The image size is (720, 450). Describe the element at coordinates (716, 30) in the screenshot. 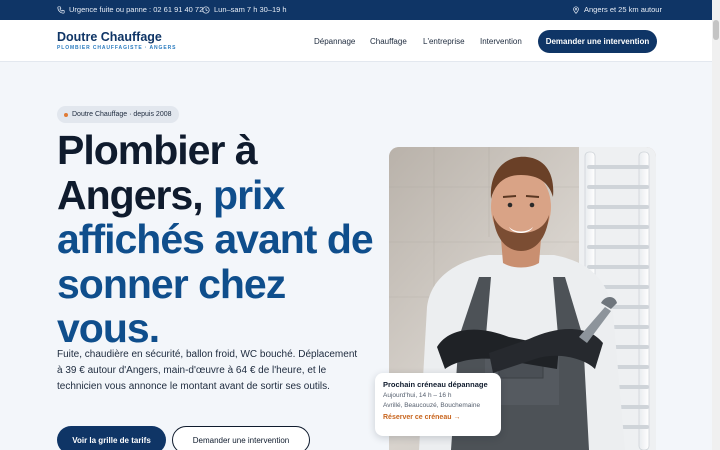

I see `scrollbar-thumb` at that location.